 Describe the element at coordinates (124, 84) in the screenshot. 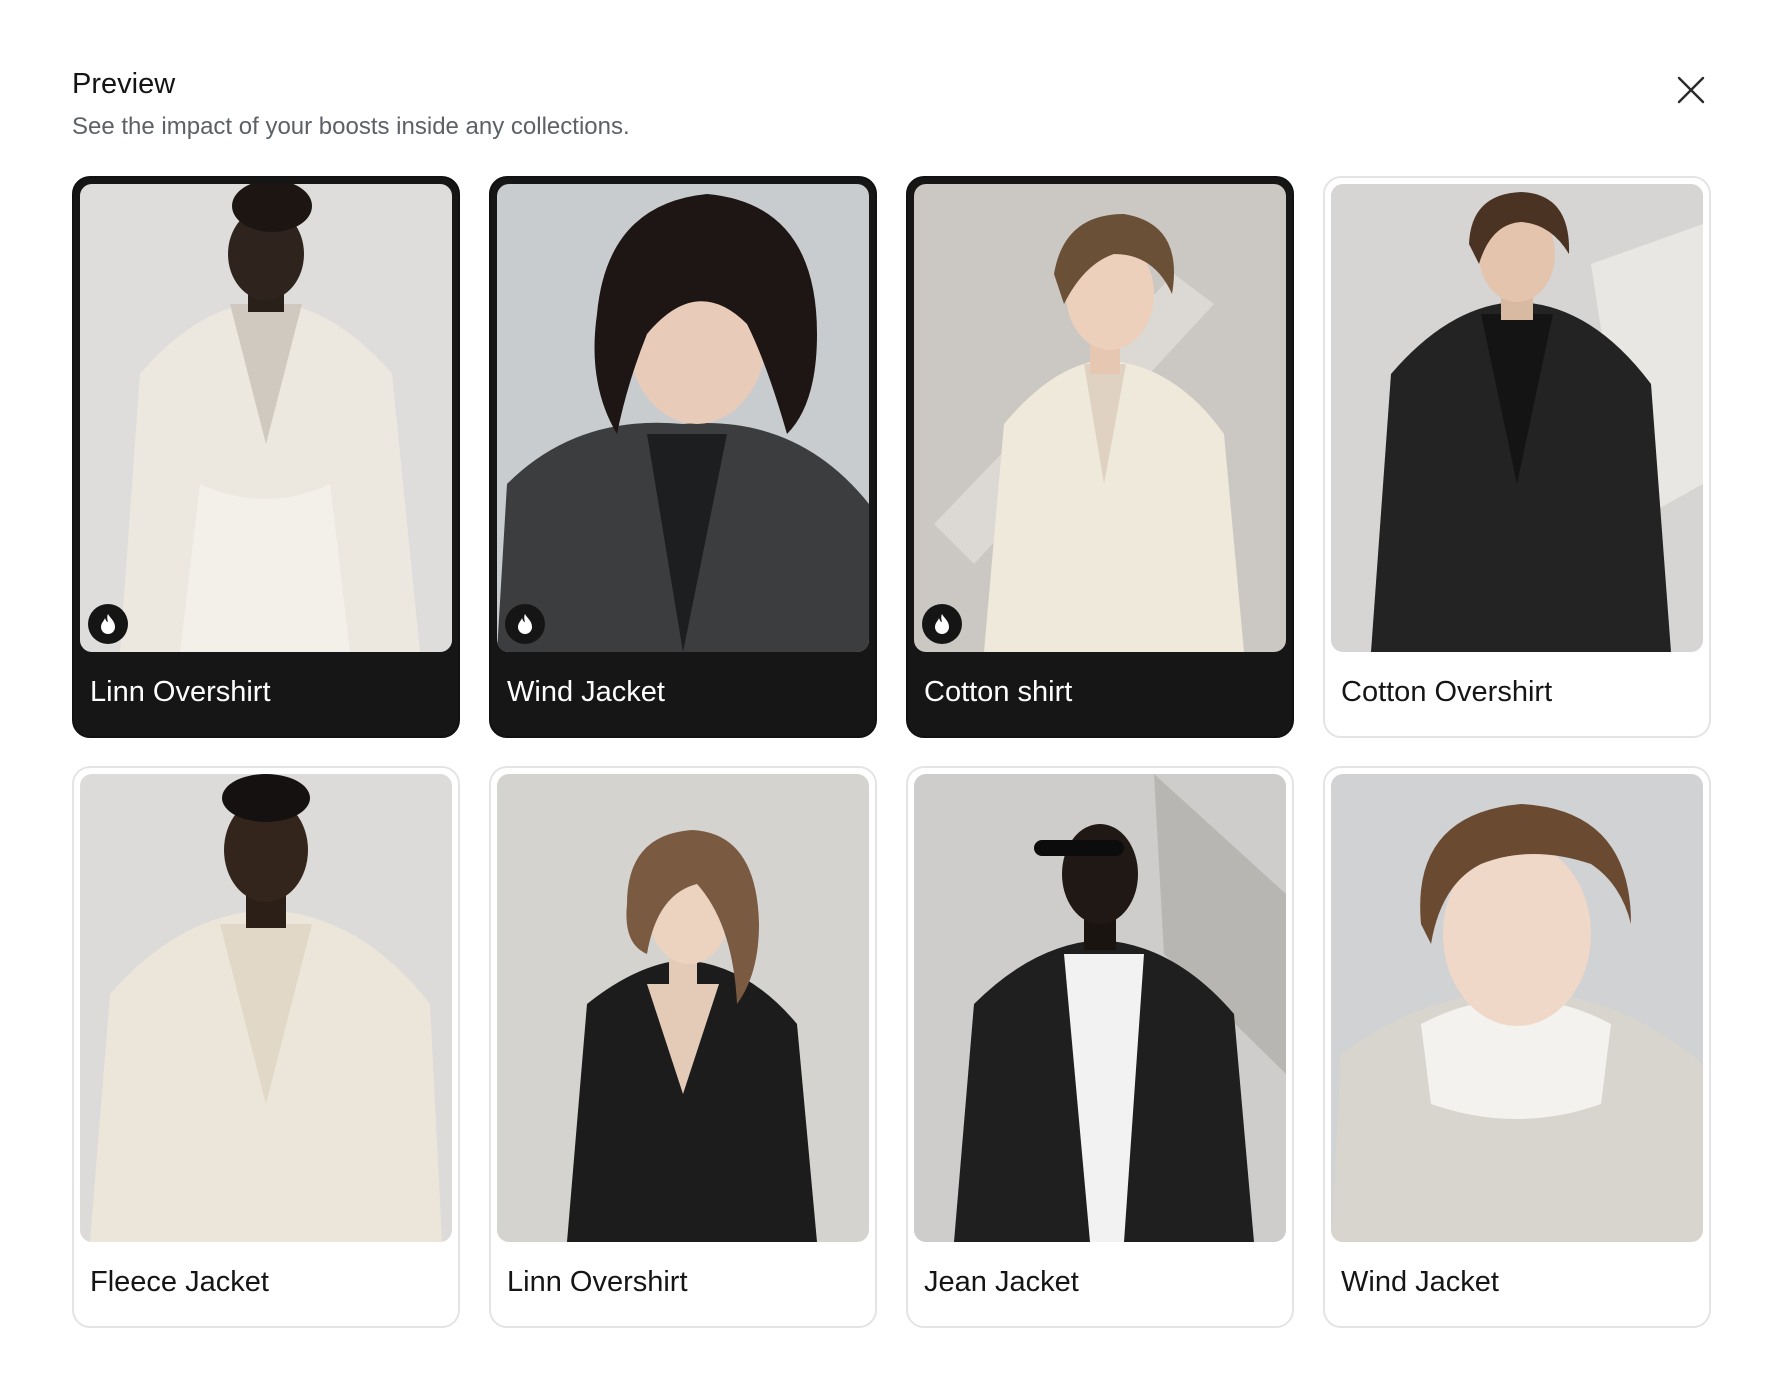

I see `modal-title: Preview` at that location.